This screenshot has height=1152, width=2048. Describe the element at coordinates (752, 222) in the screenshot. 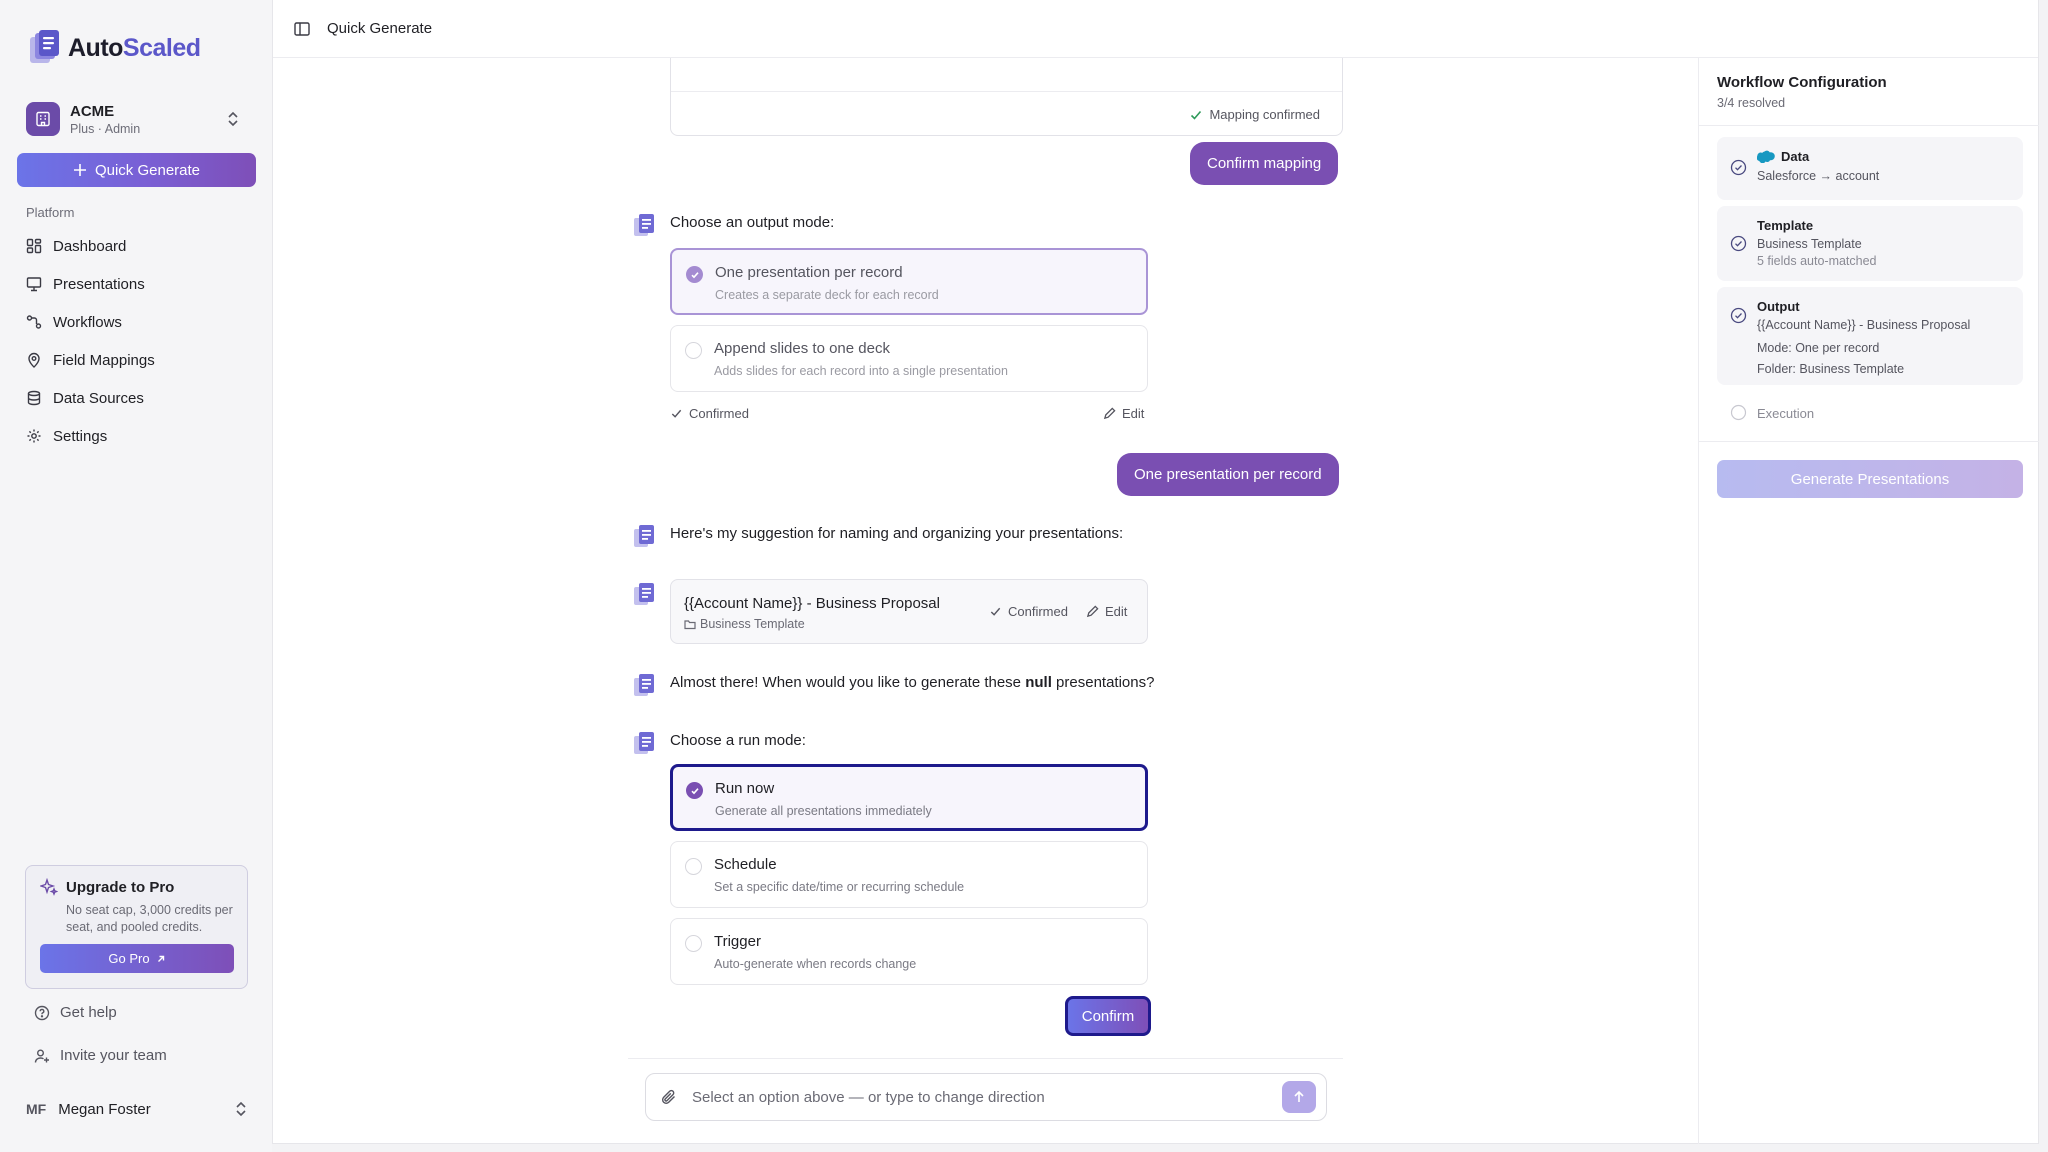

I see `assistant-message-output-mode: Choose an output mode:` at that location.